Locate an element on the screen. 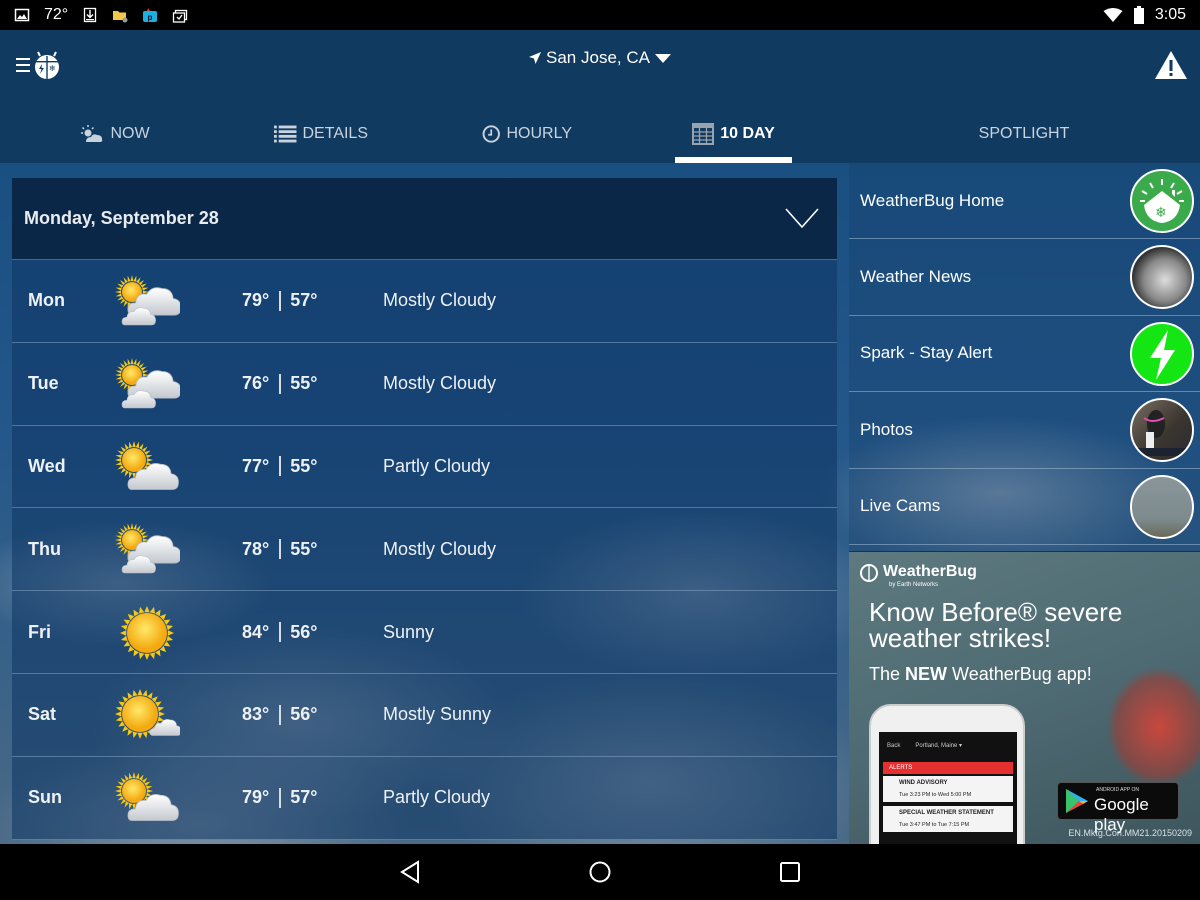 The width and height of the screenshot is (1200, 900). svg-text: p is located at coordinates (150, 17).